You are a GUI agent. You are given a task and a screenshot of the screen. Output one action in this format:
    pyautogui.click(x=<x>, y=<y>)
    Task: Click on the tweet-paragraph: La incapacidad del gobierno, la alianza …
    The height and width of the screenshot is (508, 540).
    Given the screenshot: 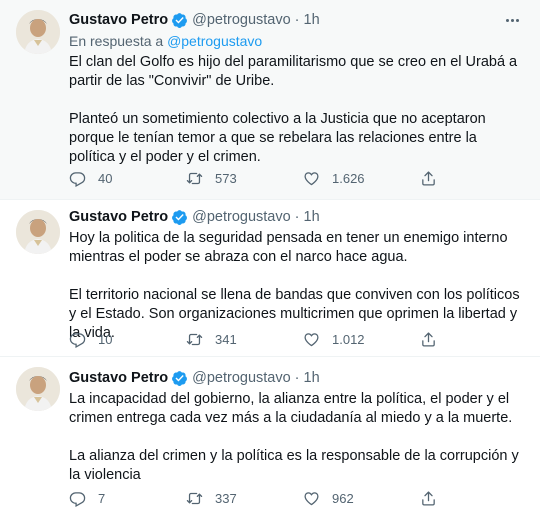 What is the action you would take?
    pyautogui.click(x=291, y=408)
    